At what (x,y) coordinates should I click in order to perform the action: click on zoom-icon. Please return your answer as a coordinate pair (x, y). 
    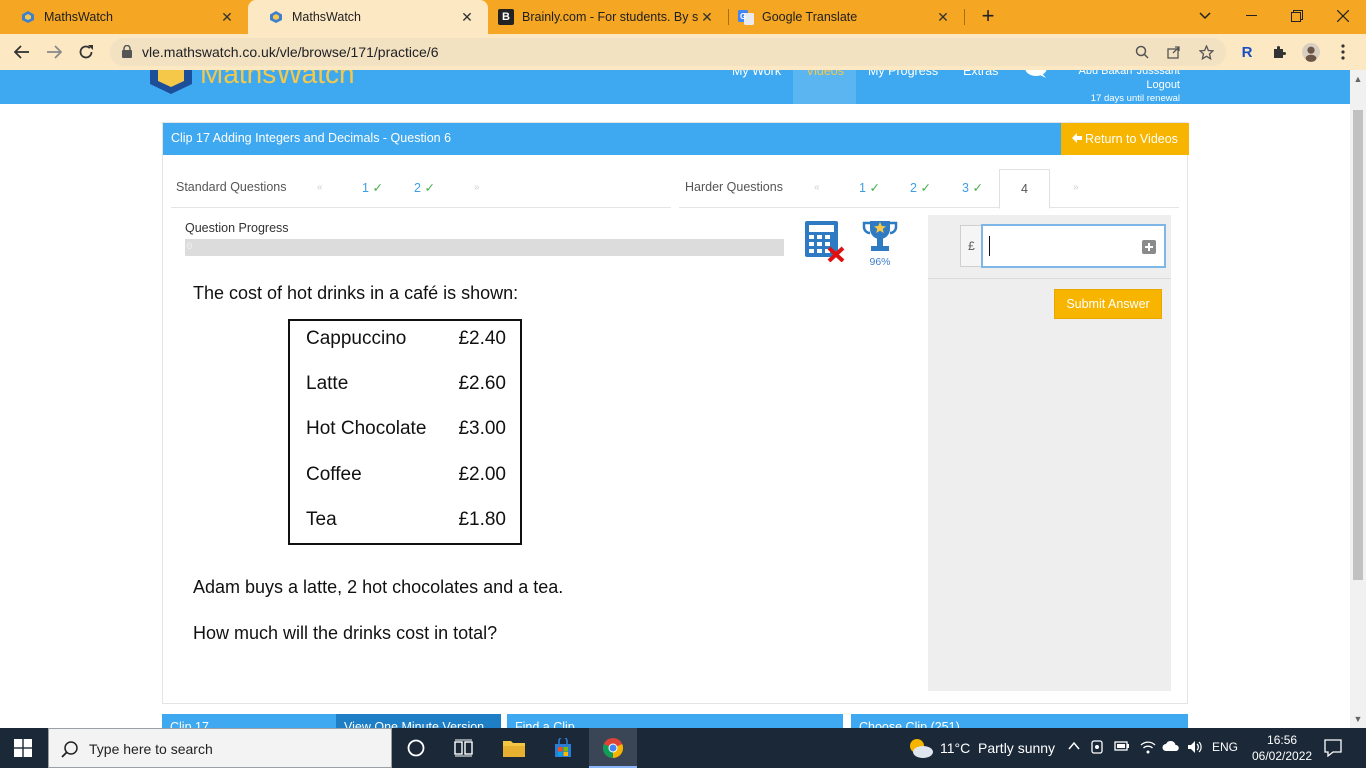
    Looking at the image, I should click on (1142, 52).